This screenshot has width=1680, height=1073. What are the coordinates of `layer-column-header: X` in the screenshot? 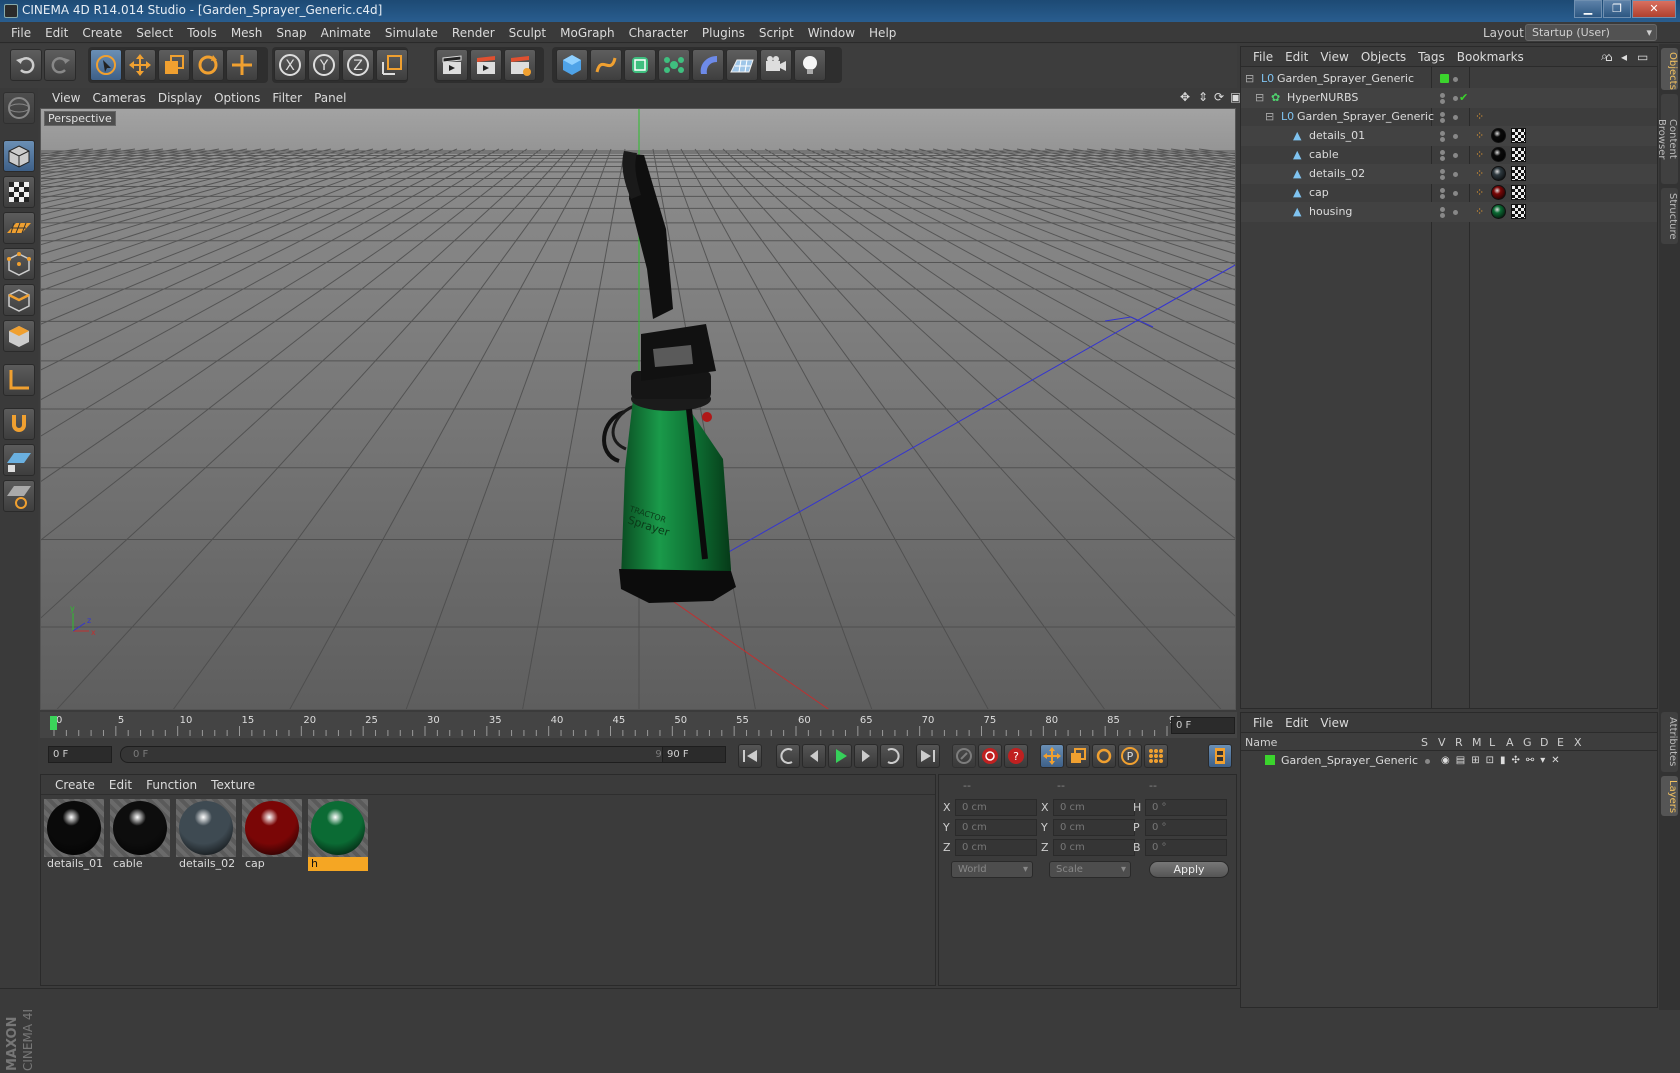 It's located at (1578, 742).